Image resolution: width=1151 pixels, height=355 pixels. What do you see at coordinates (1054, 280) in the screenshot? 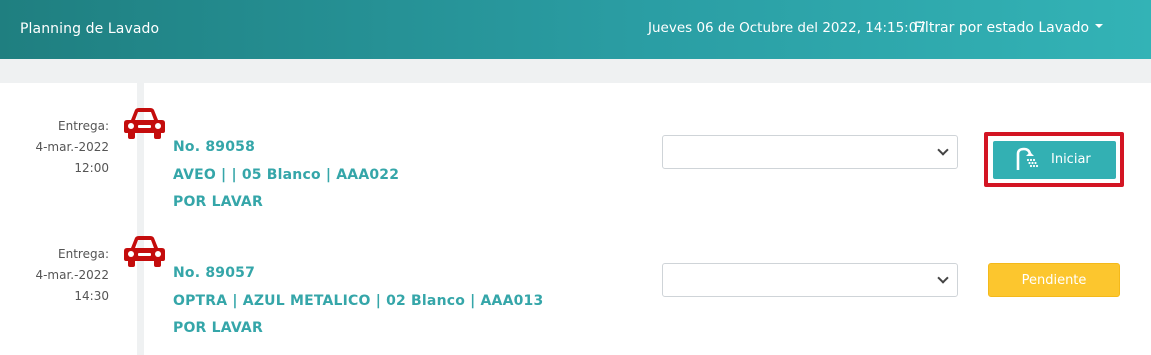
I see `pending-button: Pendiente` at bounding box center [1054, 280].